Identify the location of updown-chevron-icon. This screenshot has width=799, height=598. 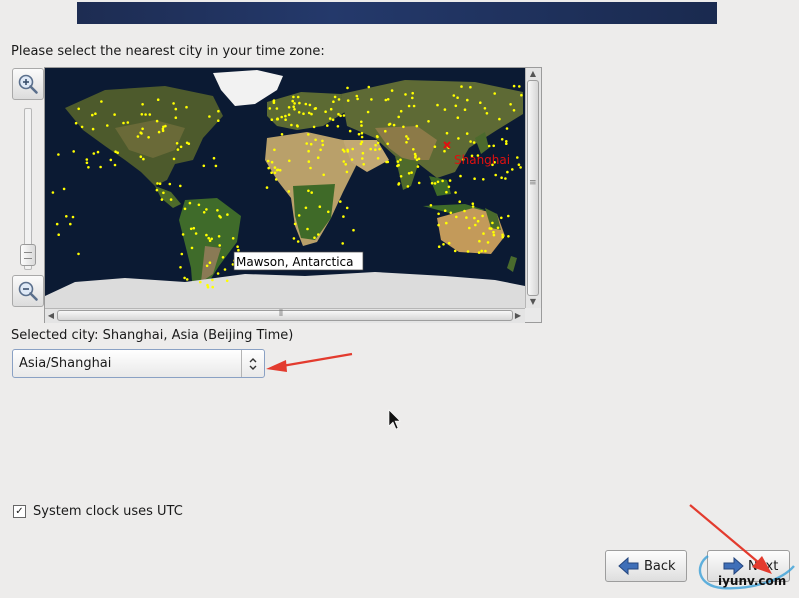
(252, 363).